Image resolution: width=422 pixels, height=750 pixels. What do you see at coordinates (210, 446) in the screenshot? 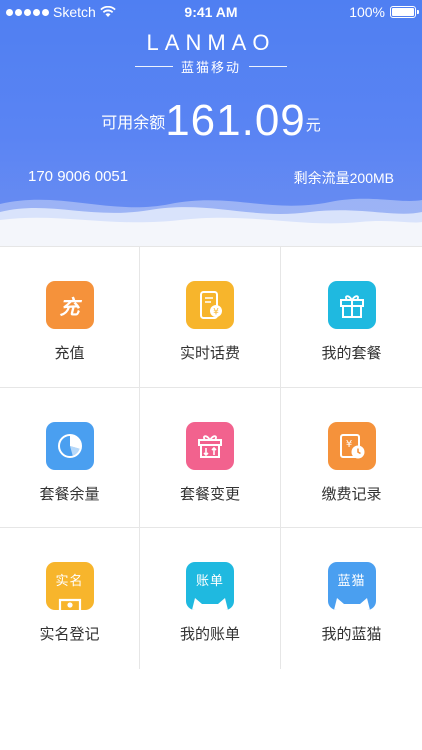
I see `package-change-icon` at bounding box center [210, 446].